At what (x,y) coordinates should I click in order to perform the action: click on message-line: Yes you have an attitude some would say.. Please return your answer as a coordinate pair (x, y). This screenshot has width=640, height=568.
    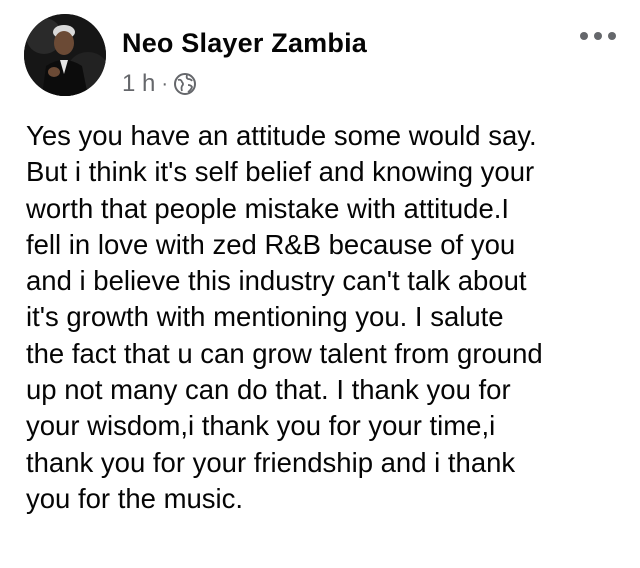
    Looking at the image, I should click on (281, 135).